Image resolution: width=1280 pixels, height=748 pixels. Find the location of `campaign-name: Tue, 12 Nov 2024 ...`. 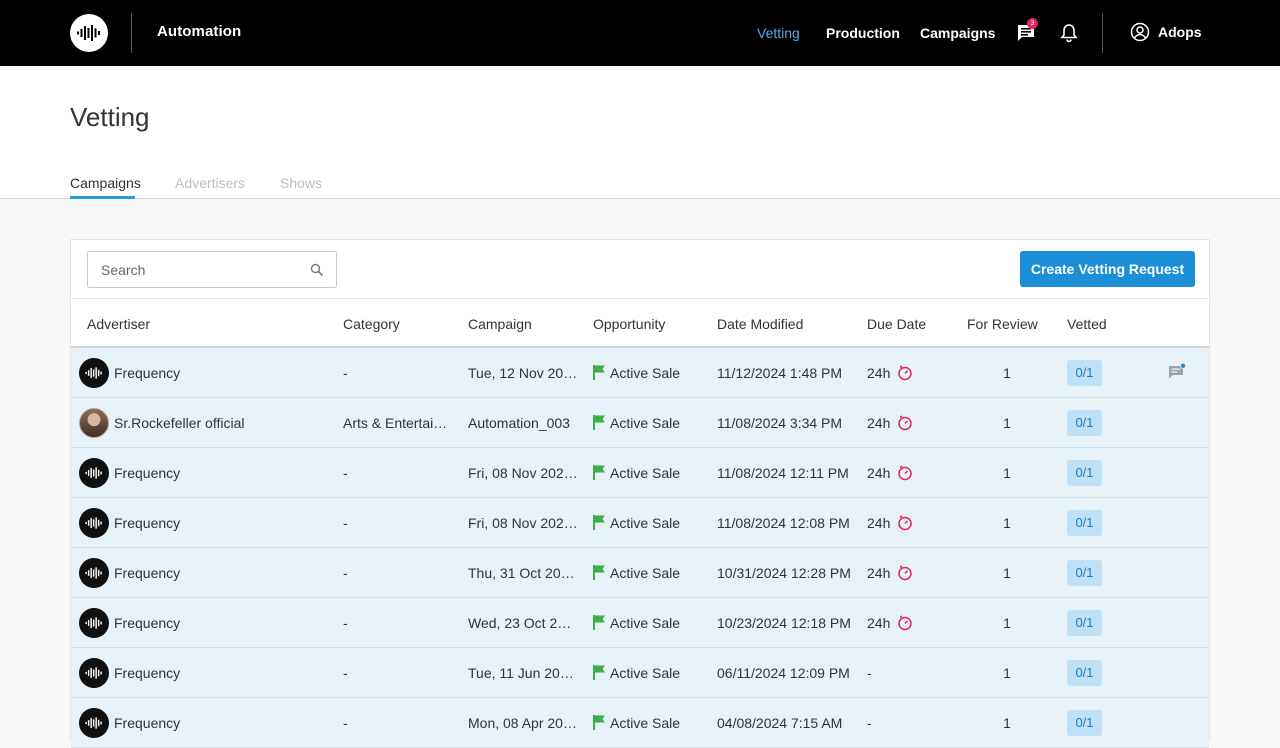

campaign-name: Tue, 12 Nov 2024 ... is located at coordinates (523, 373).